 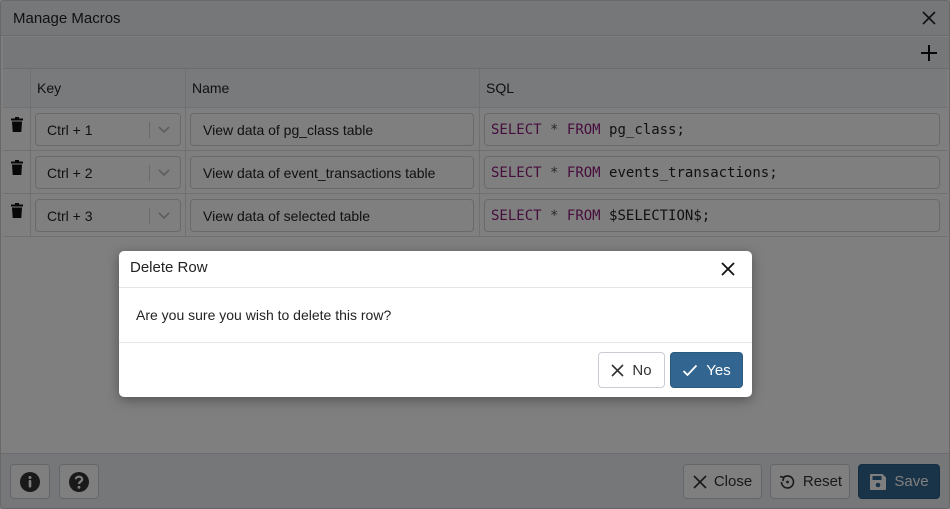 What do you see at coordinates (642, 370) in the screenshot?
I see `no-button-label: No` at bounding box center [642, 370].